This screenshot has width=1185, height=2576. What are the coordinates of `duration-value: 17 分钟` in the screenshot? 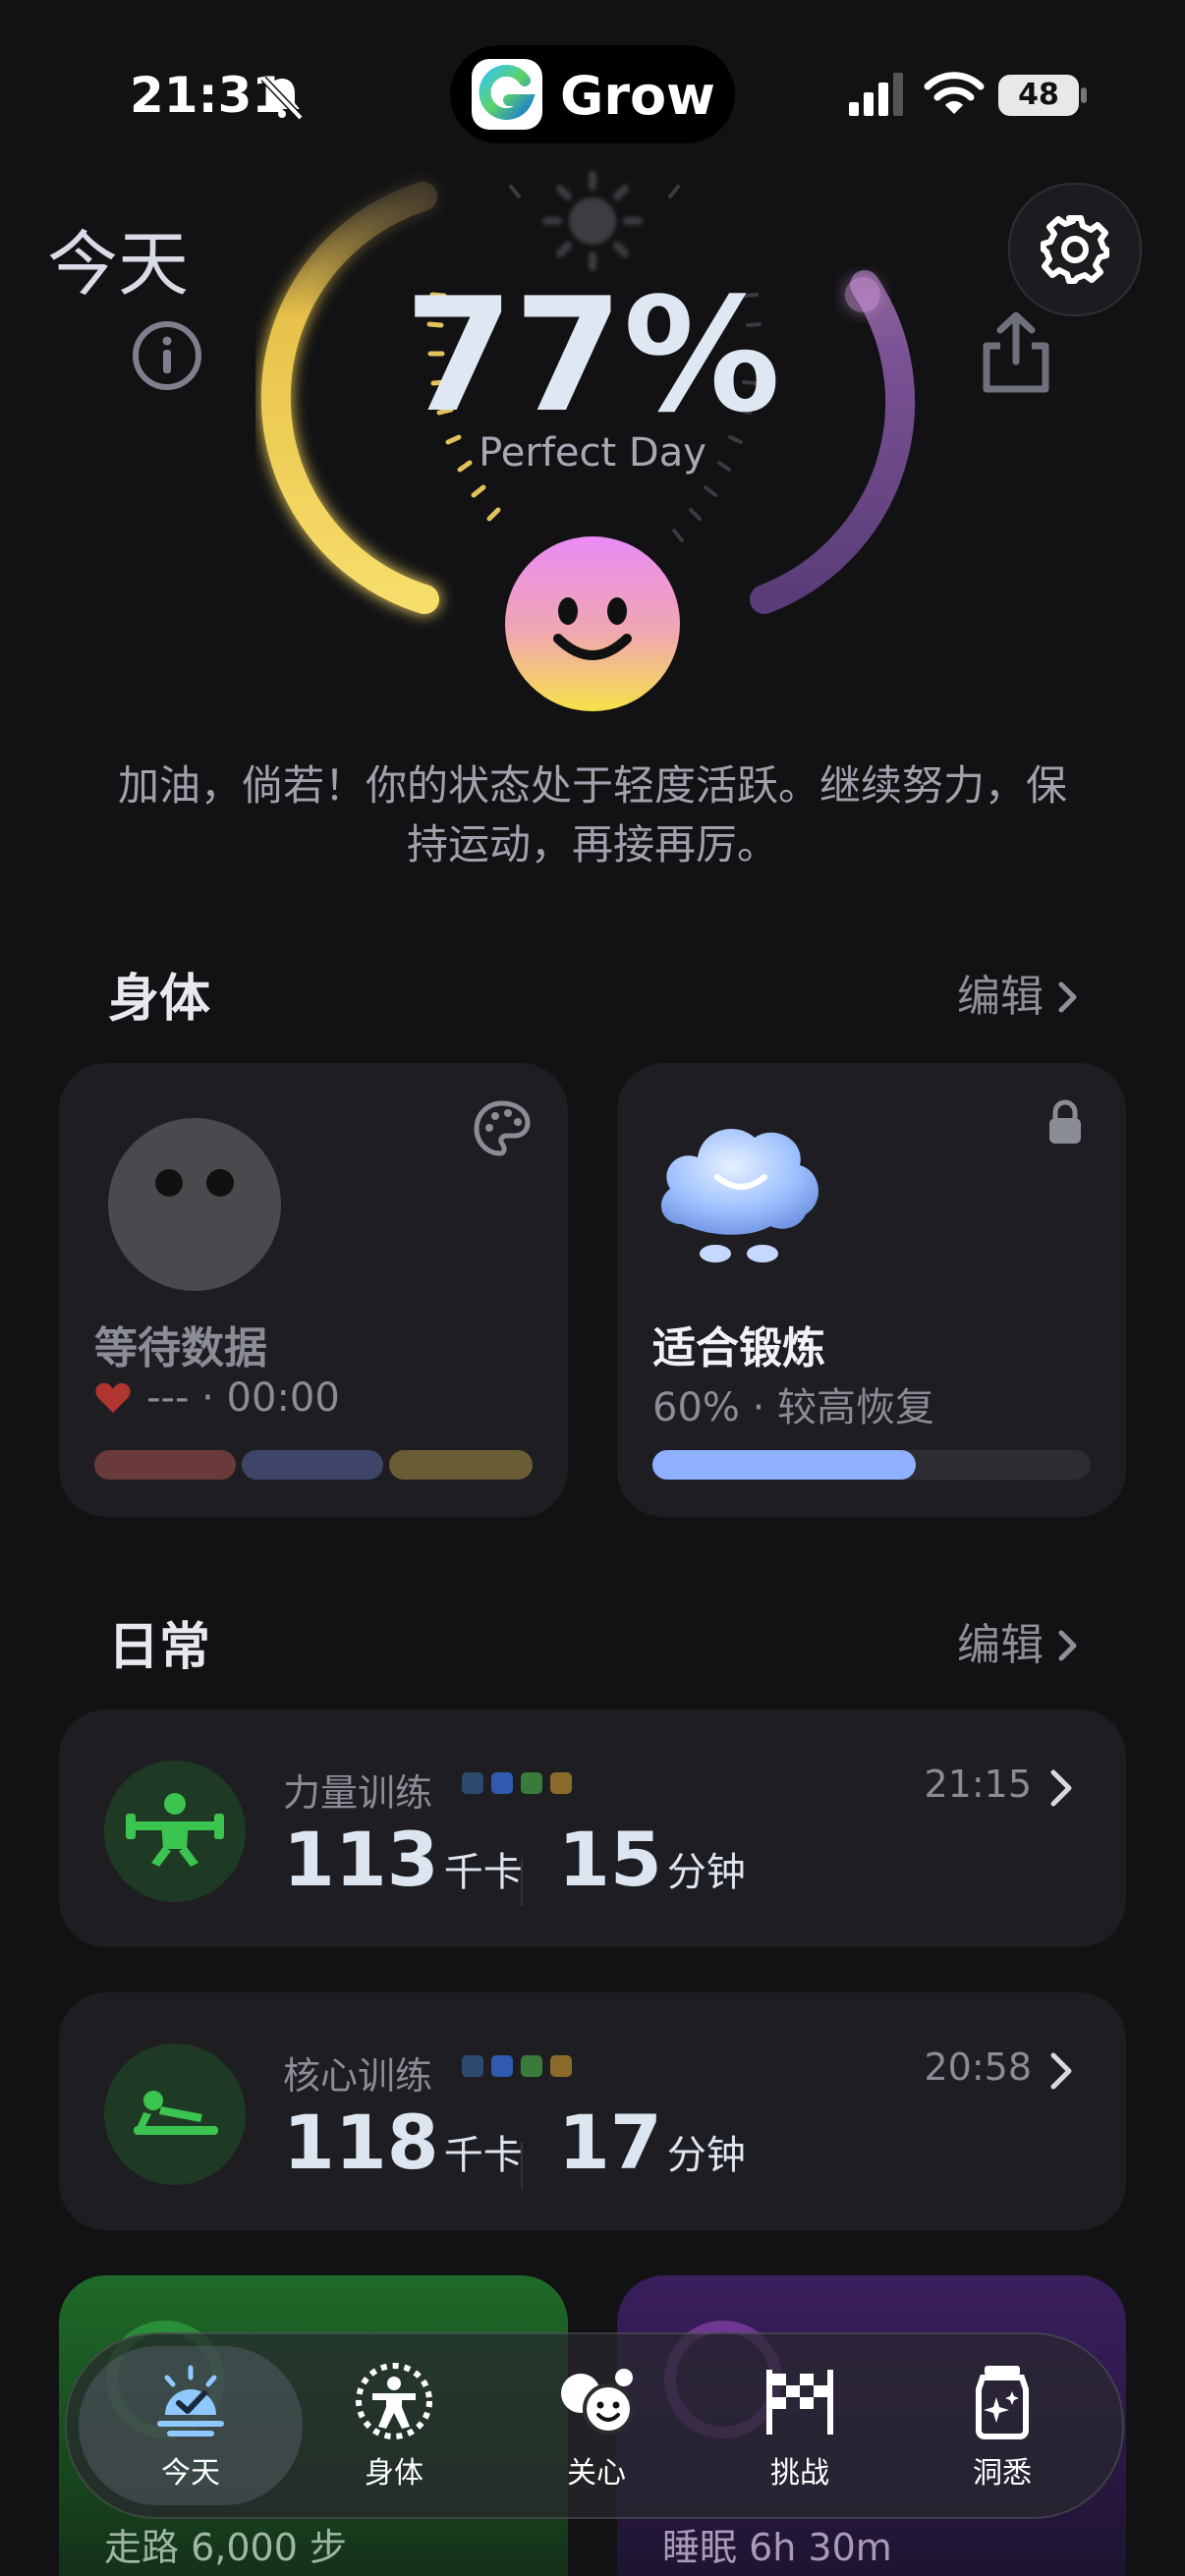 It's located at (652, 2142).